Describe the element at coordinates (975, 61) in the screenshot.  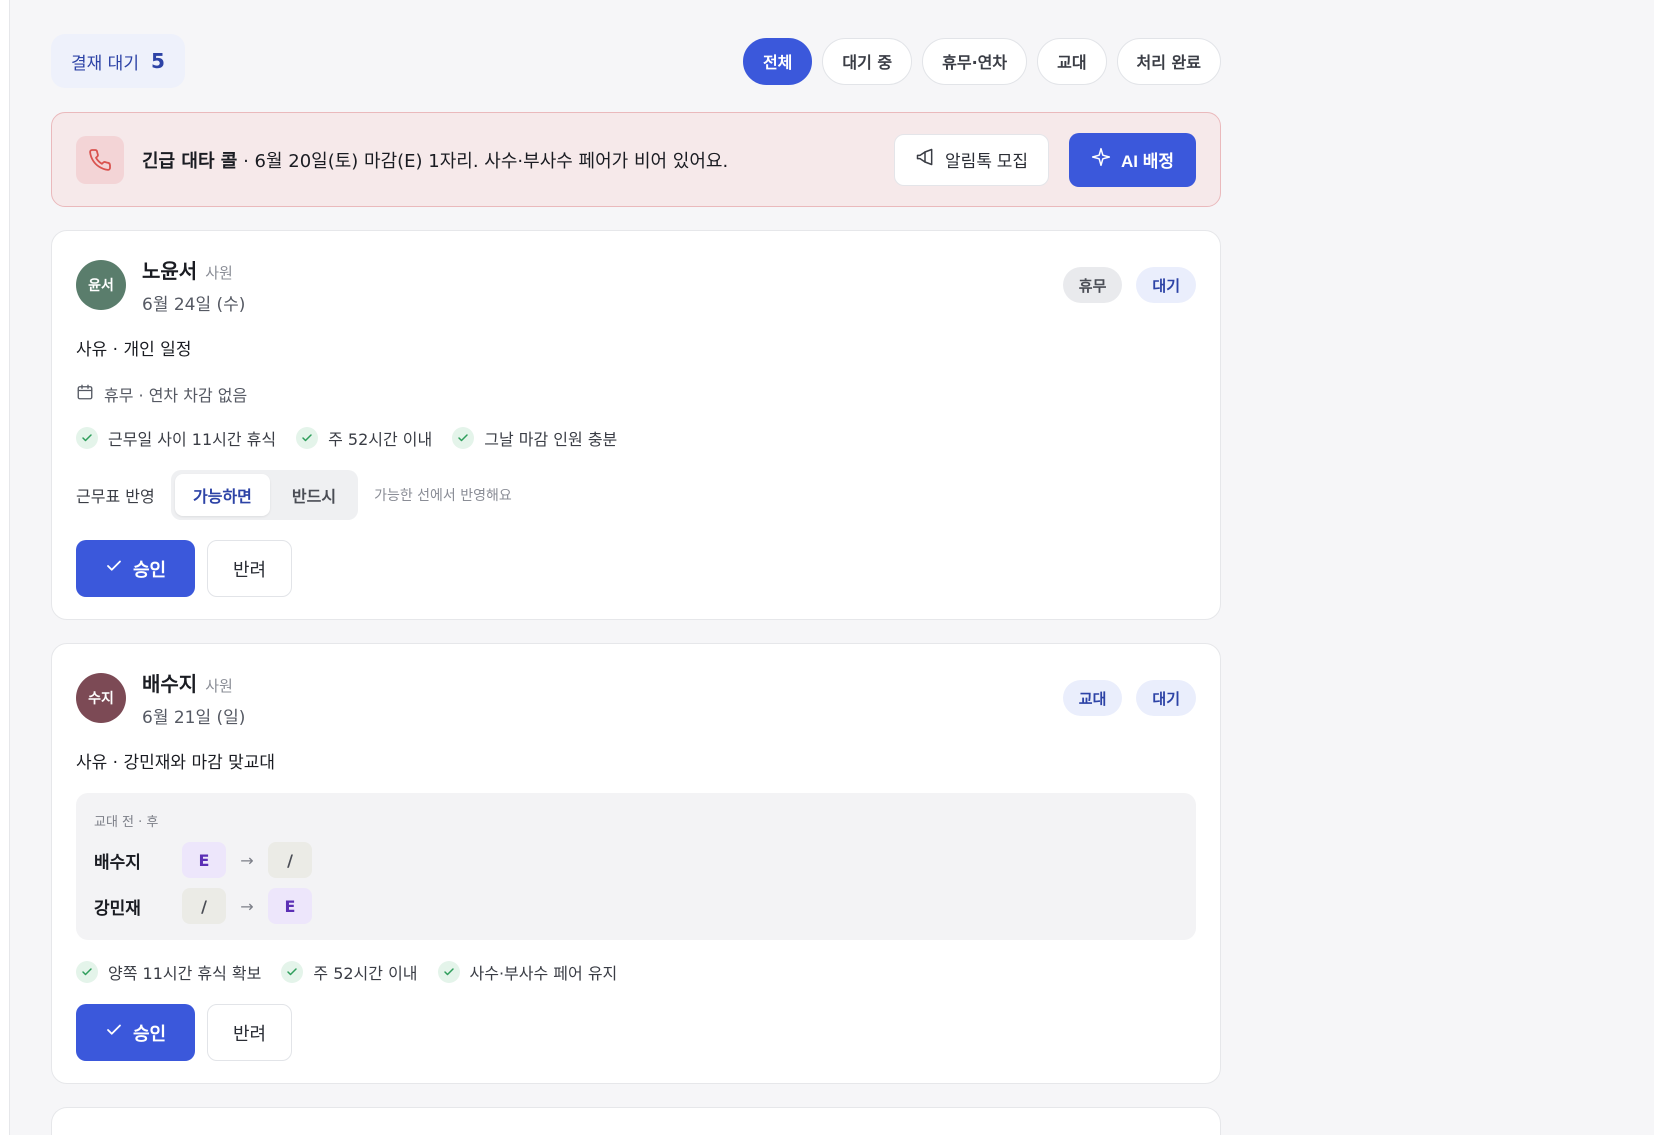
I see `filter-leave: 휴무·연차` at that location.